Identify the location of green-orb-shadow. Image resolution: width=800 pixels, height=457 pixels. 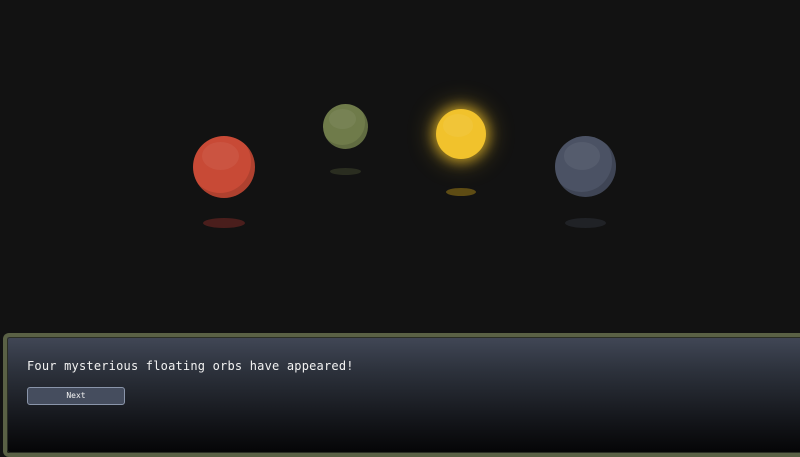
(345, 171).